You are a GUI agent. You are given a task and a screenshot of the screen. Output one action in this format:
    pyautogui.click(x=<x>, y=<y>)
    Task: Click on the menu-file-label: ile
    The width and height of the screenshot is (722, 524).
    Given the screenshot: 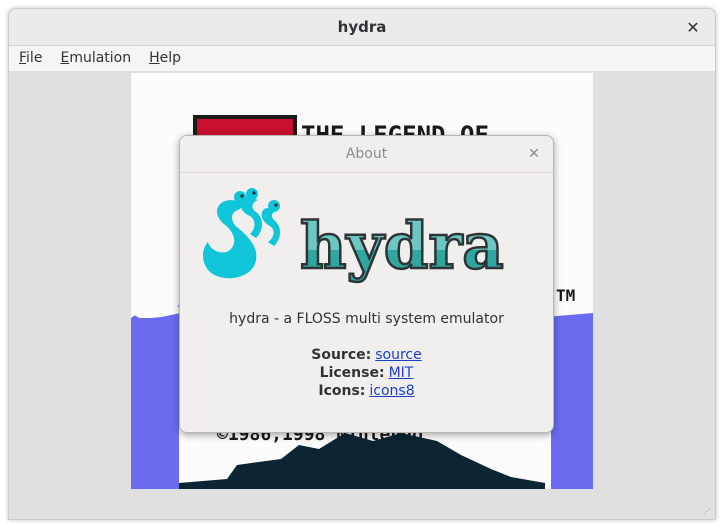 What is the action you would take?
    pyautogui.click(x=34, y=58)
    